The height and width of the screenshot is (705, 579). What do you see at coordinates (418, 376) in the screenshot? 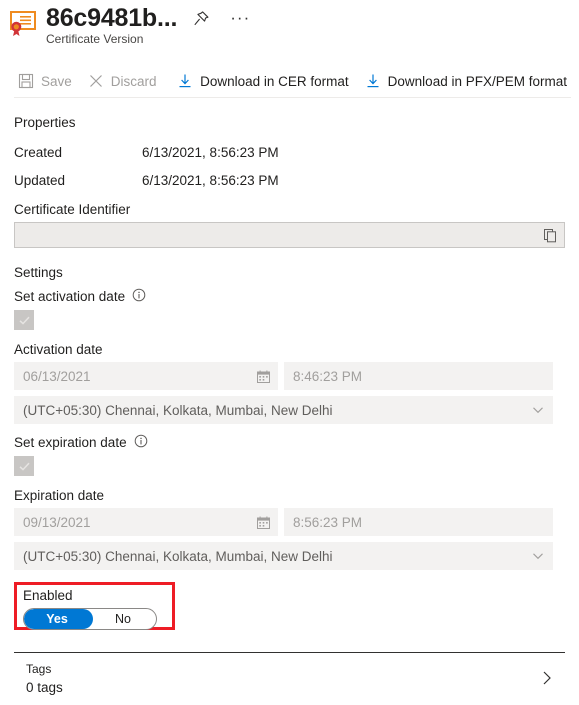
I see `activation-time-input: 8:46:23 PM` at bounding box center [418, 376].